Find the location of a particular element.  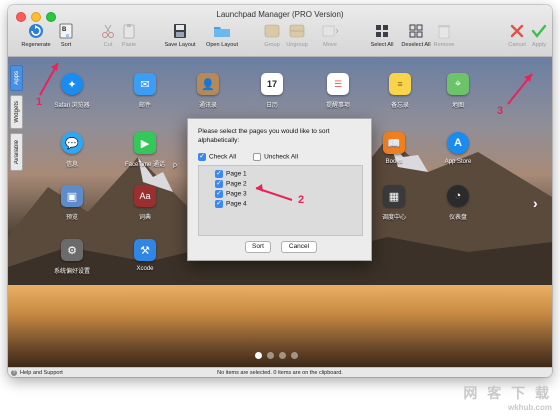

watermark: 网 客 下 载 wkhub.com is located at coordinates (507, 397).